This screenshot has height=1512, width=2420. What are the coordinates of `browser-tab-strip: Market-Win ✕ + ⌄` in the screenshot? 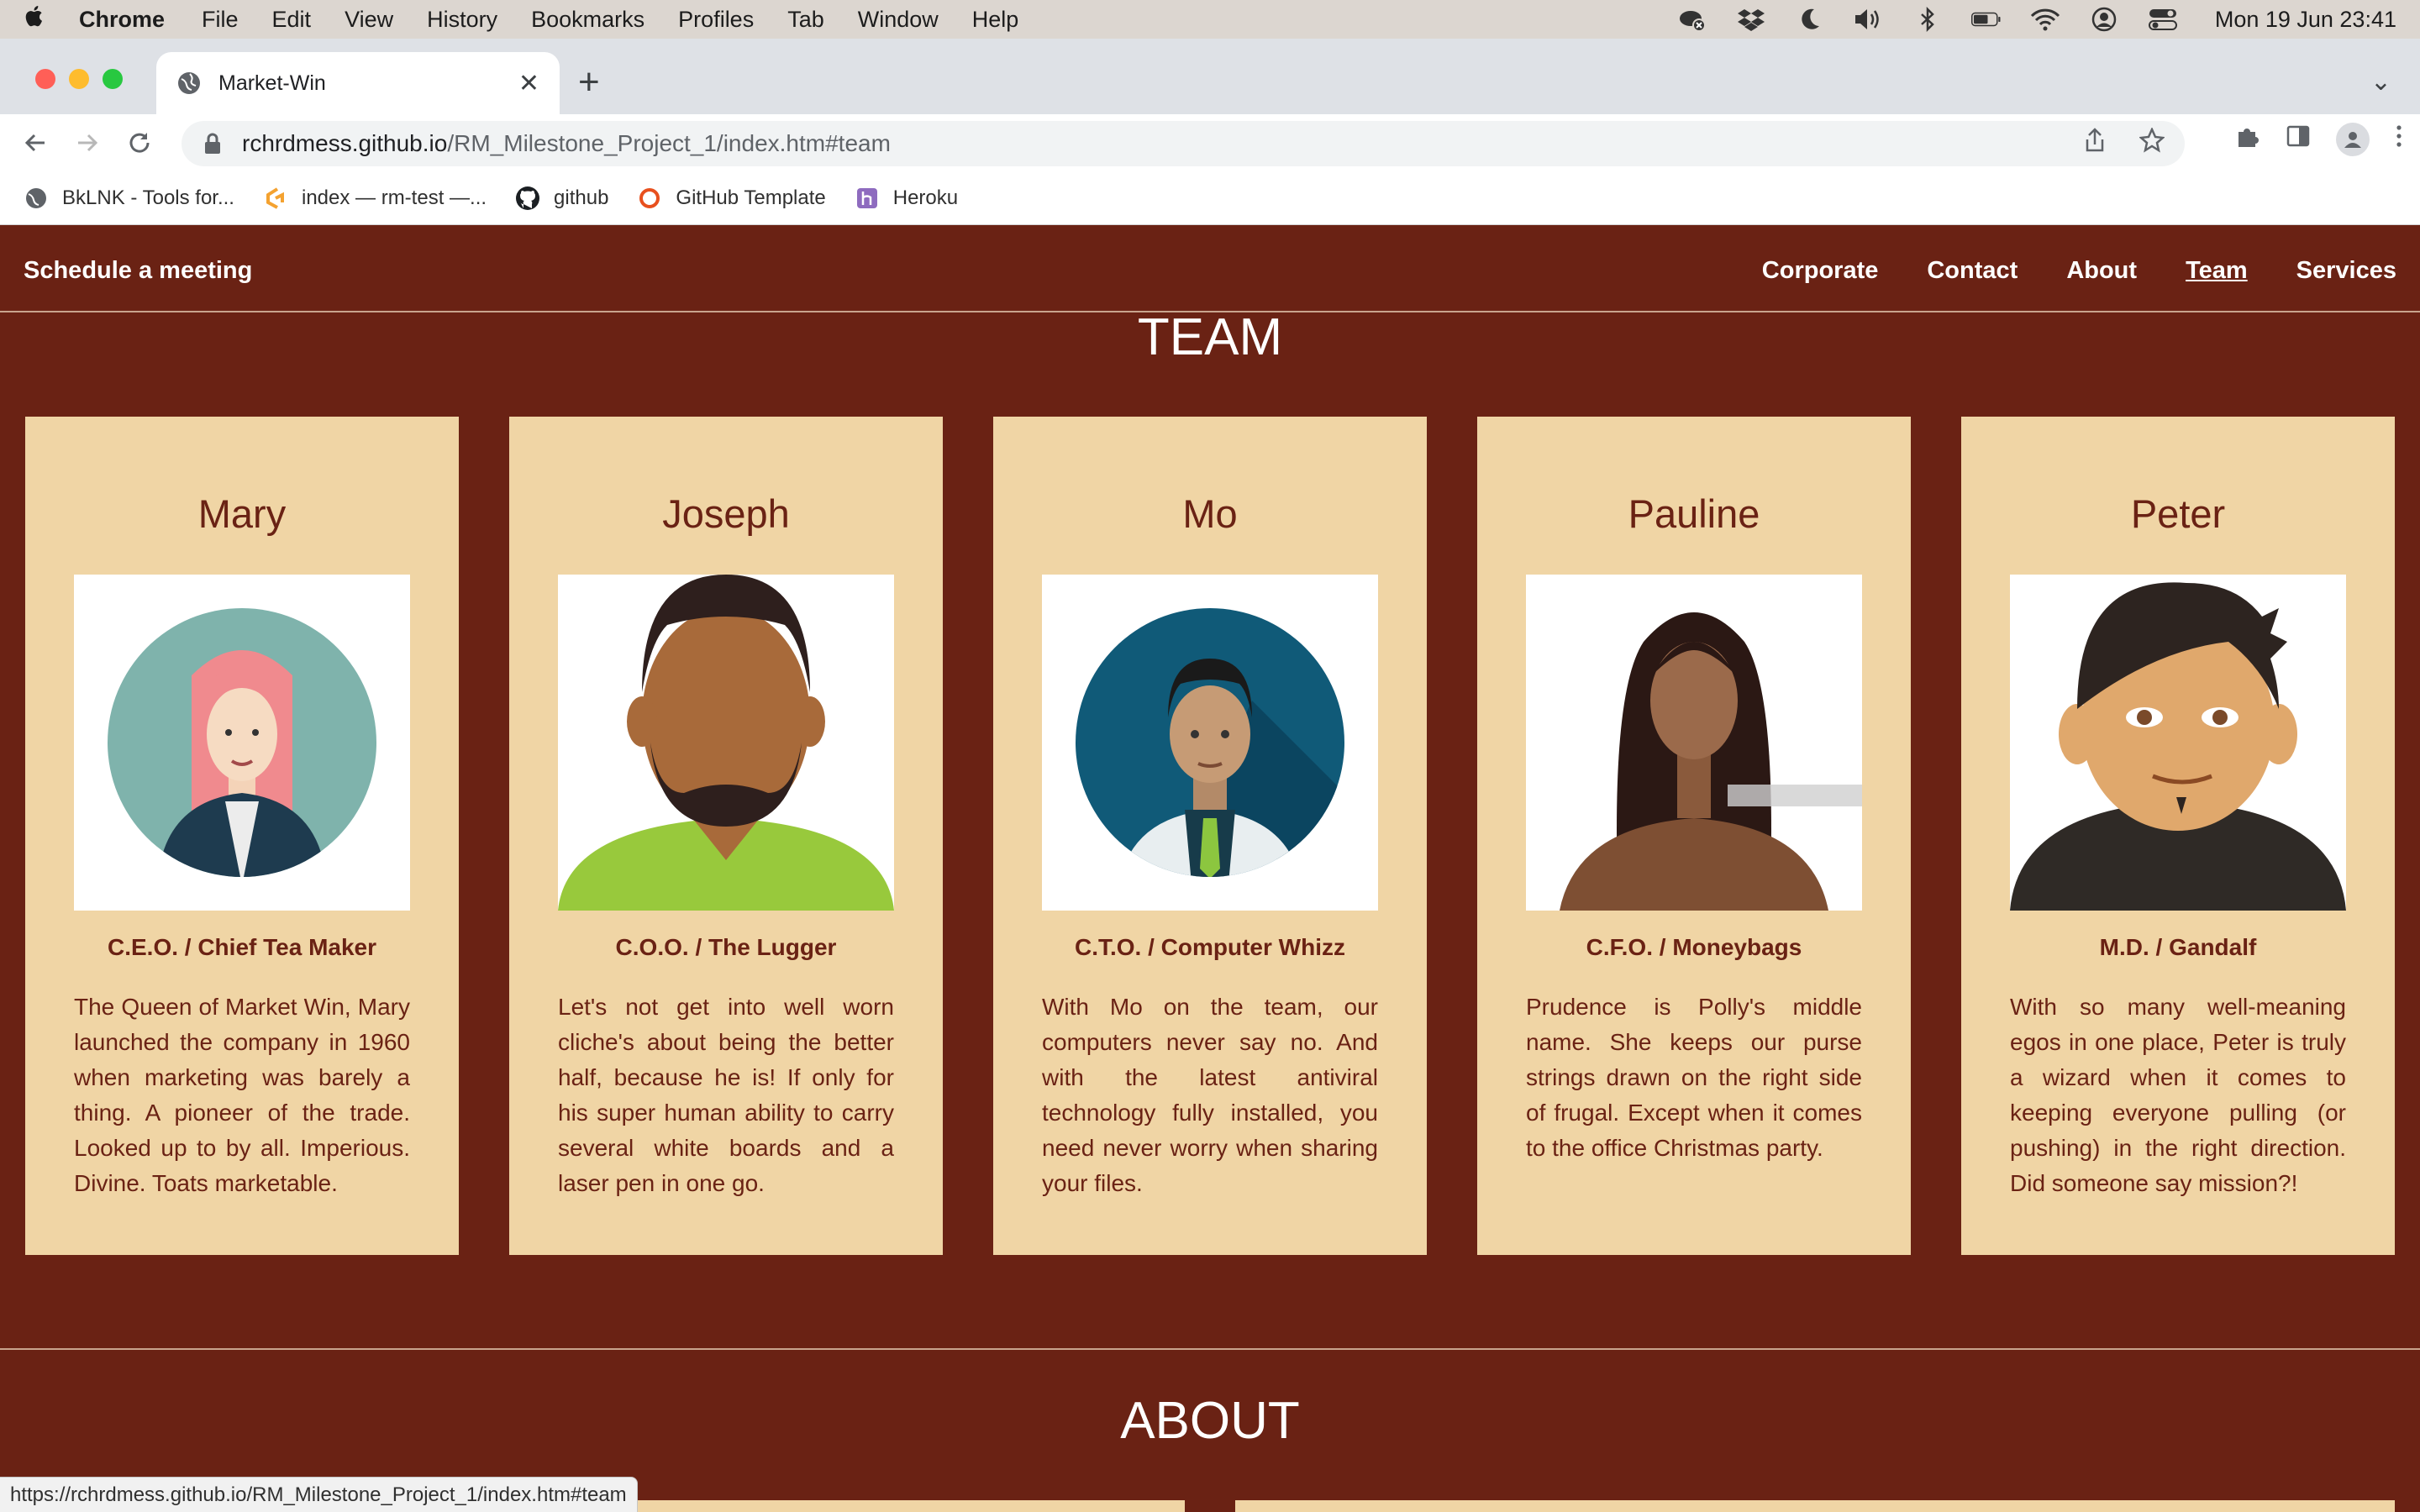 It's located at (1210, 76).